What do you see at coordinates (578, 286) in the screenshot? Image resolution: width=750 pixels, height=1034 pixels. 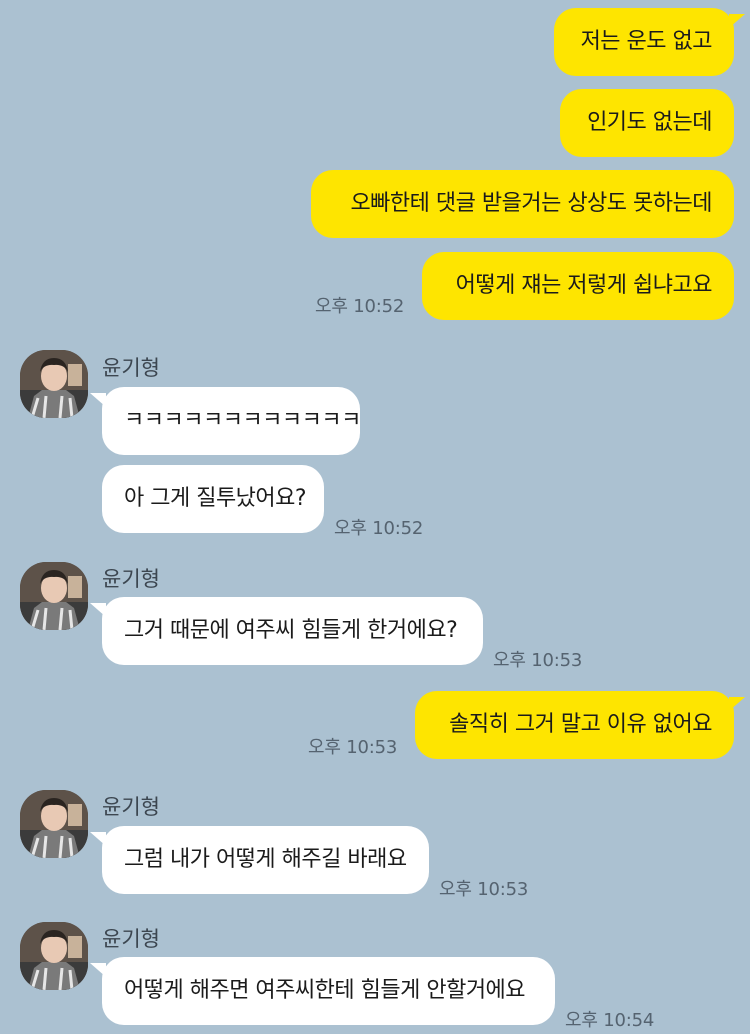 I see `message-bubble-sent: 어떻게 쟤는 저렇게 쉽냐고요` at bounding box center [578, 286].